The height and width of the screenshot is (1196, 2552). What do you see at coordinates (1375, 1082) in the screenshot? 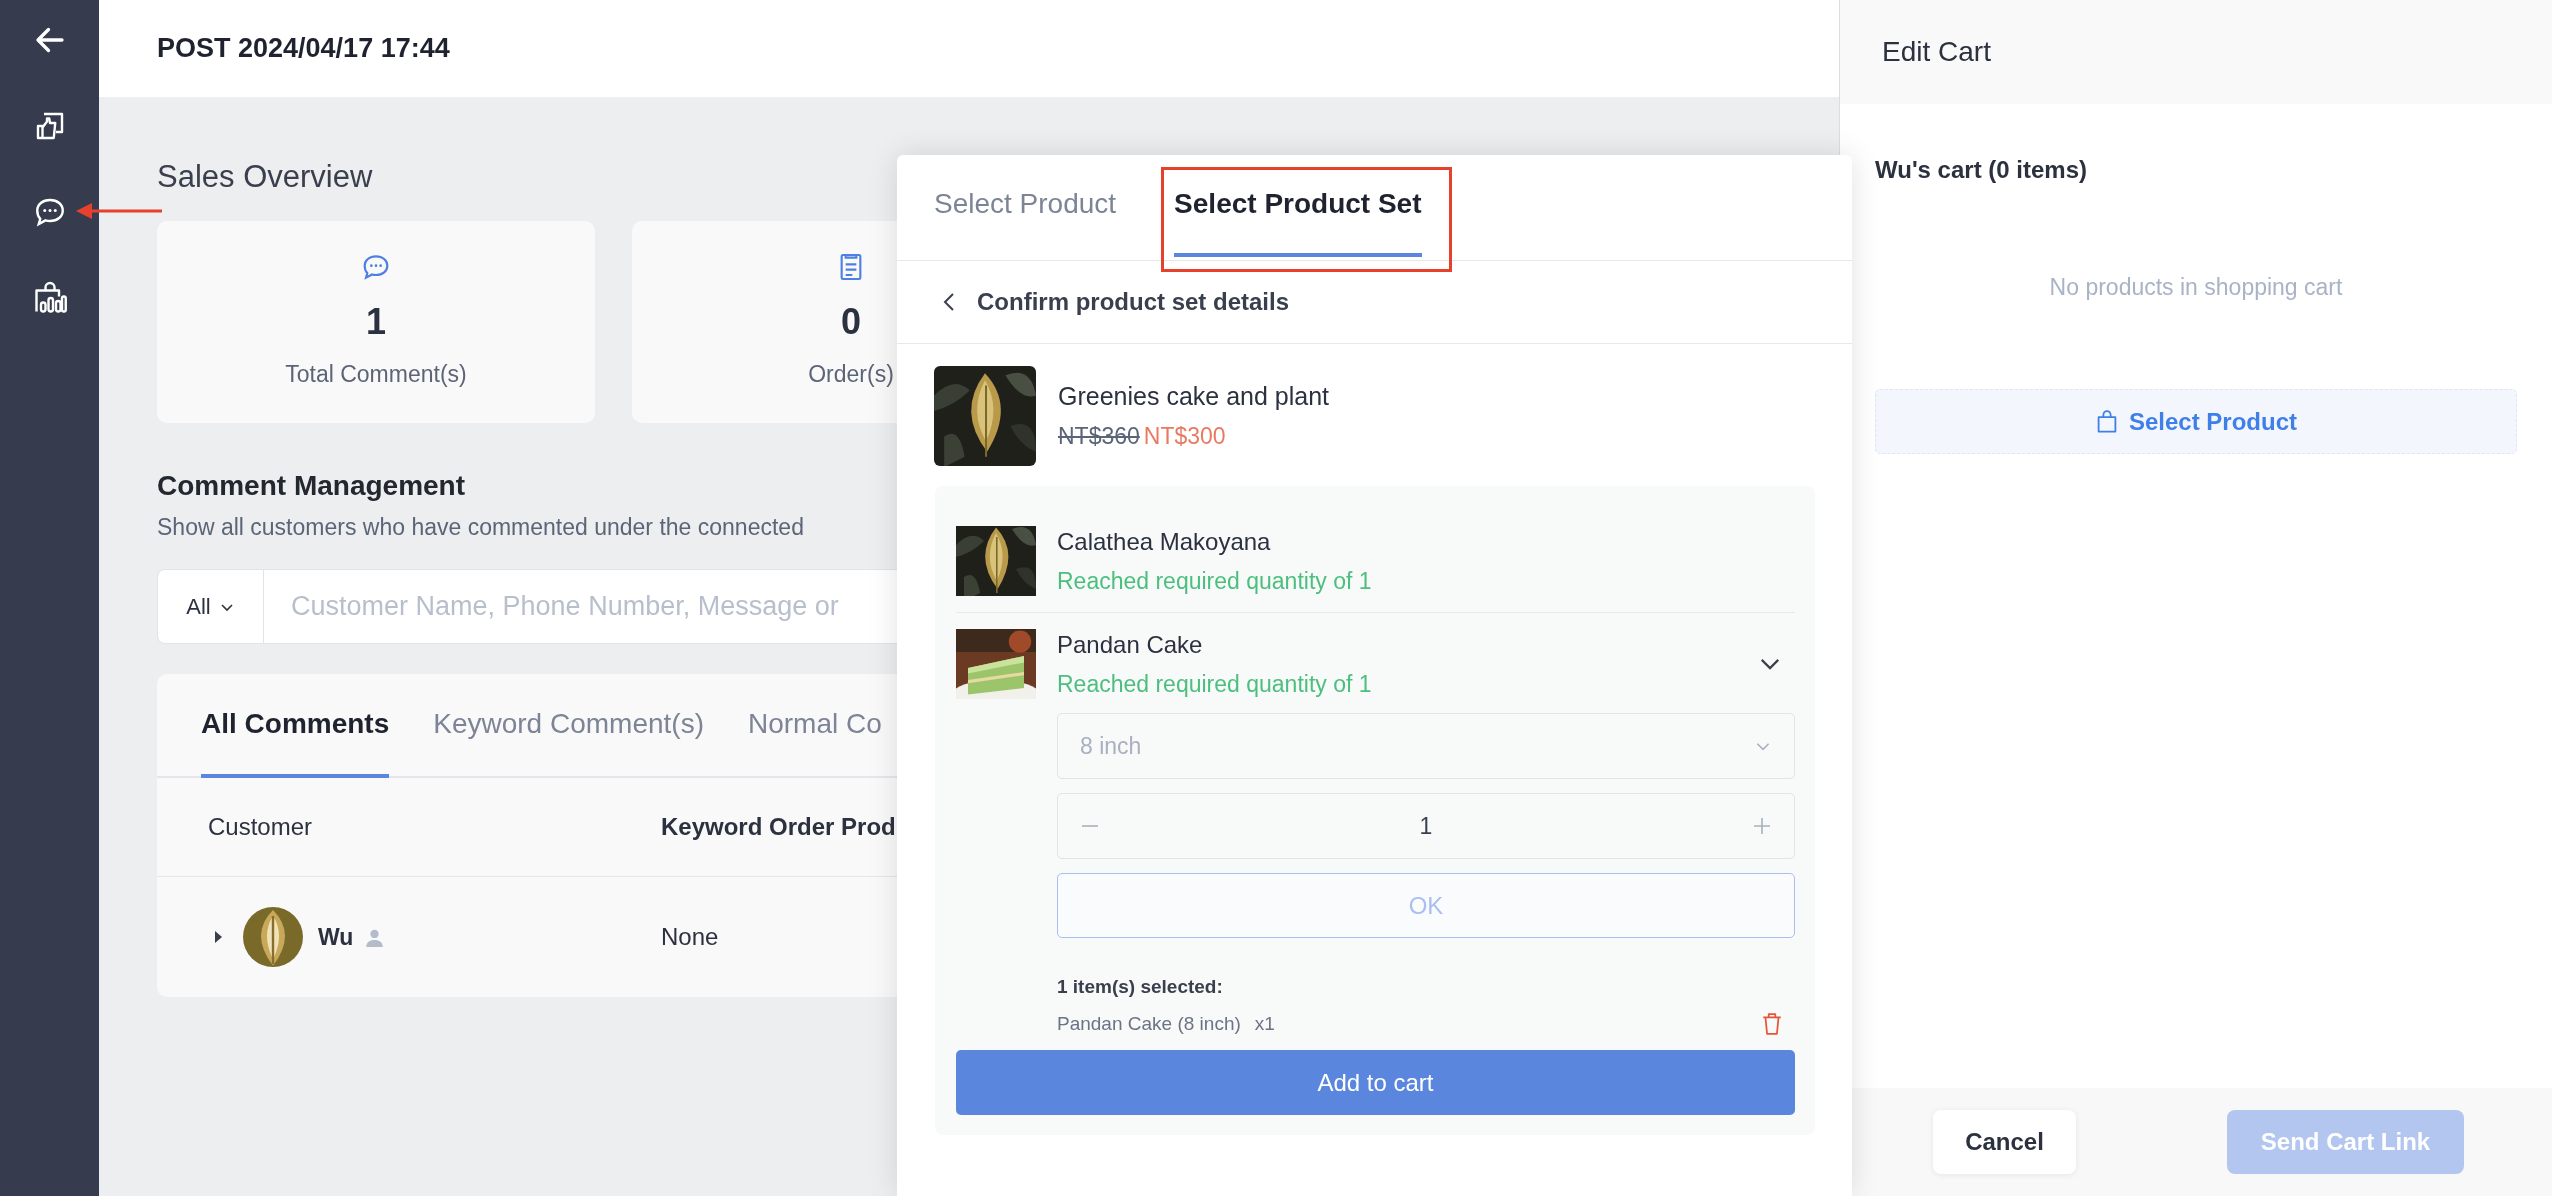
I see `add-to-cart-button: Add to cart` at bounding box center [1375, 1082].